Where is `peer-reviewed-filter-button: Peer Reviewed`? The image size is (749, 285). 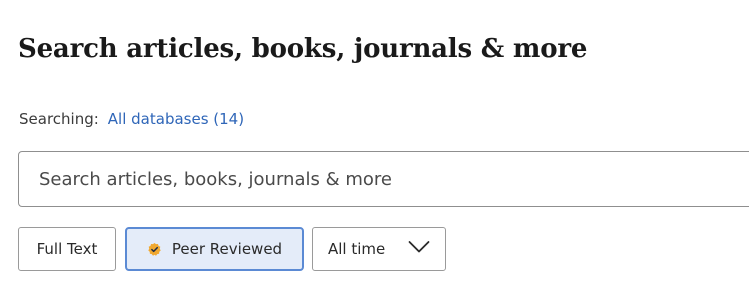
peer-reviewed-filter-button: Peer Reviewed is located at coordinates (214, 249).